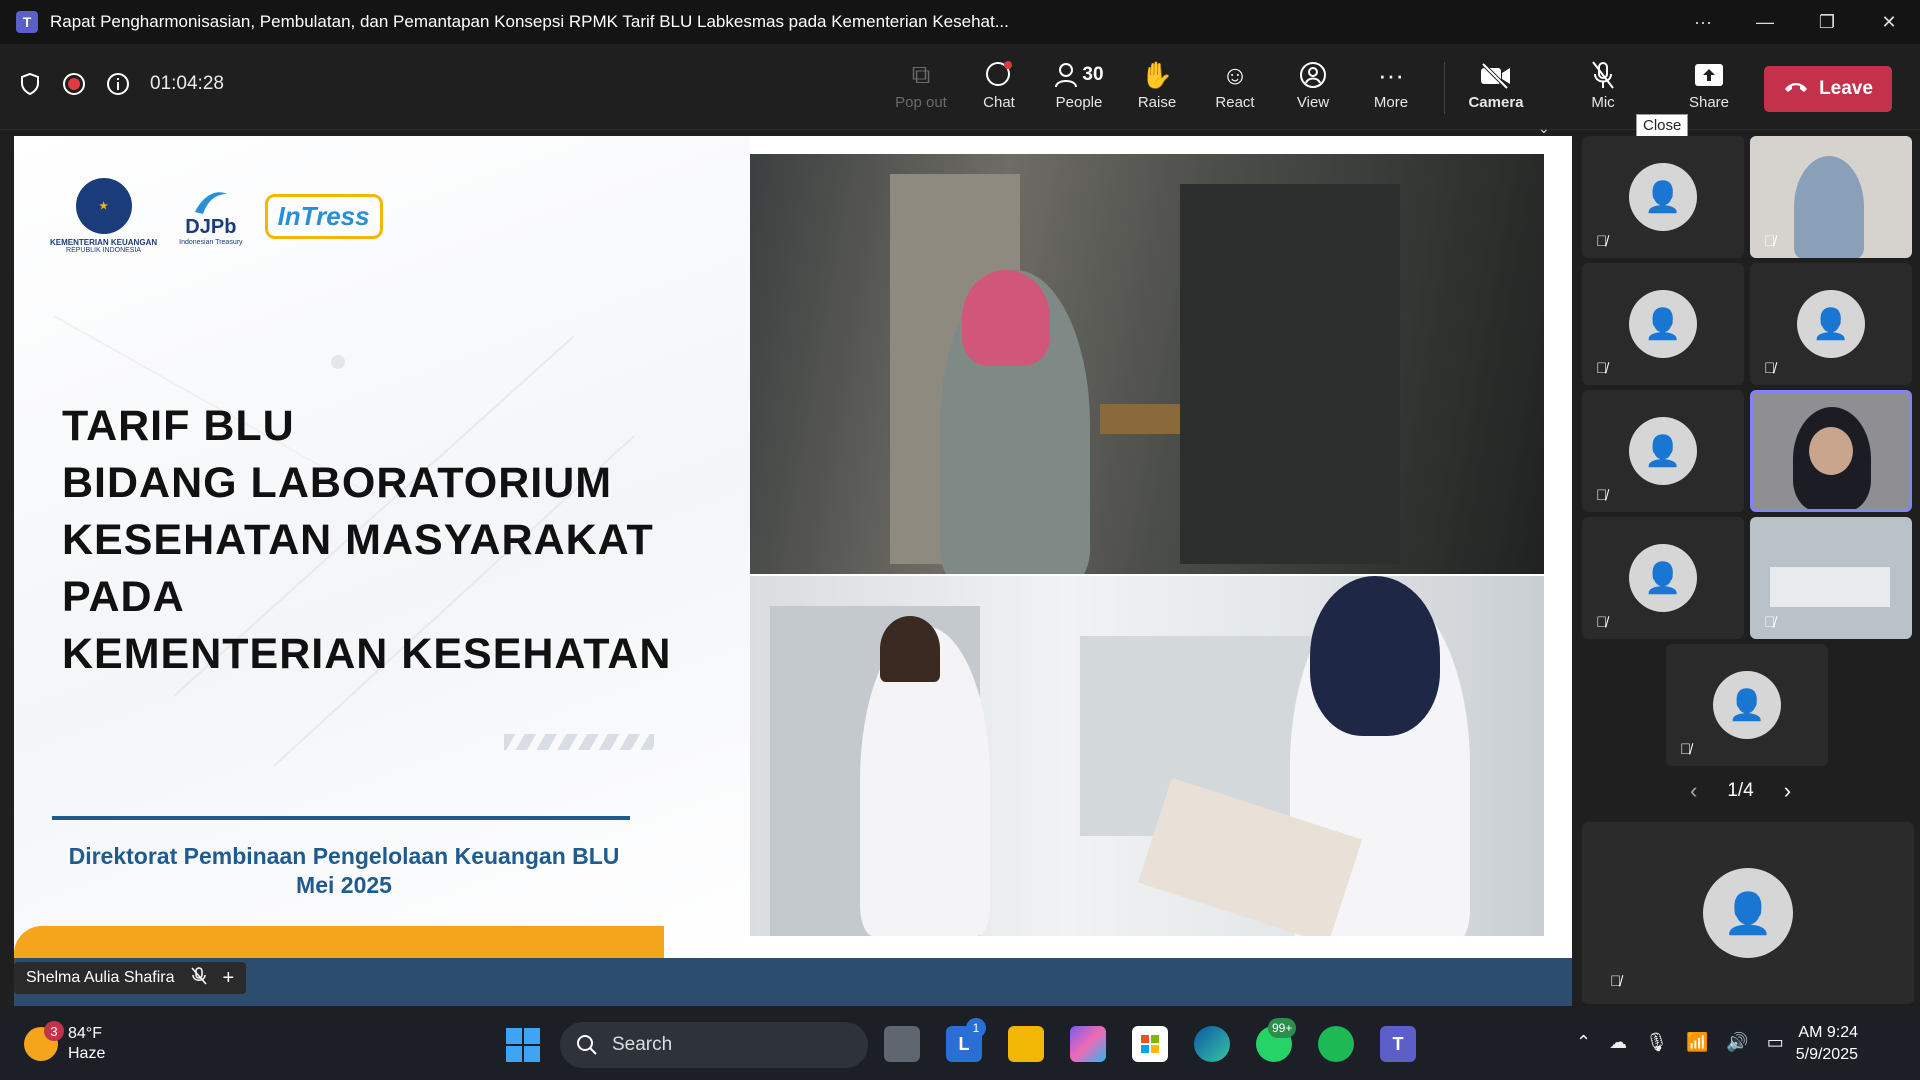 The height and width of the screenshot is (1080, 1920). I want to click on edge-icon, so click(1212, 1044).